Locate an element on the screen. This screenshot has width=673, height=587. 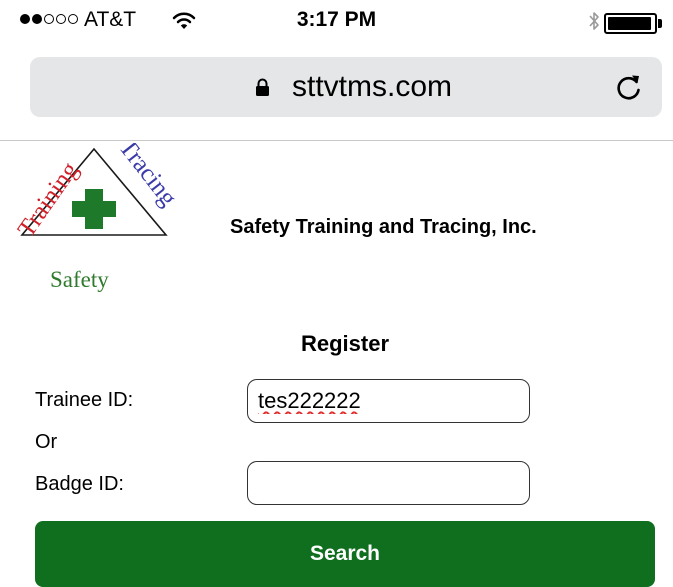
medical-cross-icon is located at coordinates (94, 209).